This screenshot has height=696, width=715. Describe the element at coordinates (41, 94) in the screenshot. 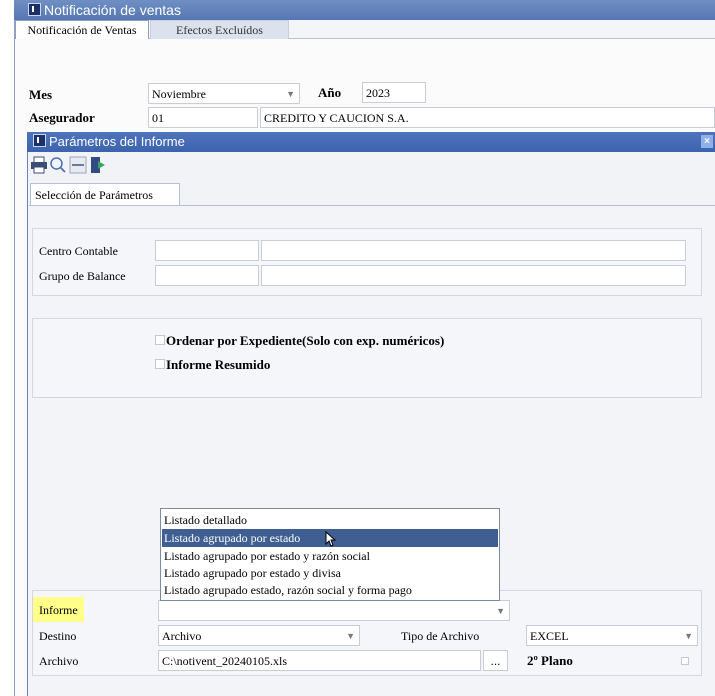

I see `mes-label: Mes` at that location.